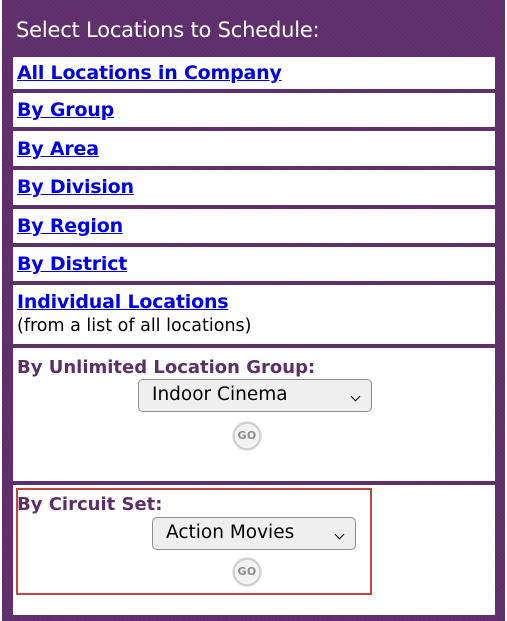 This screenshot has width=507, height=621. Describe the element at coordinates (220, 394) in the screenshot. I see `unlimited-group-selected-value: Indoor Cinema` at that location.